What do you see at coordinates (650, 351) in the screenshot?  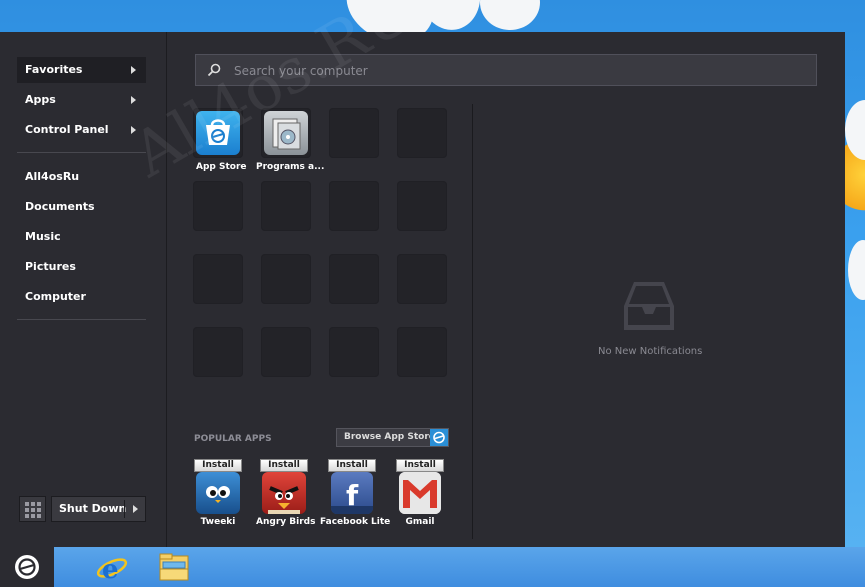 I see `no-notifications-text: No New Notifications` at bounding box center [650, 351].